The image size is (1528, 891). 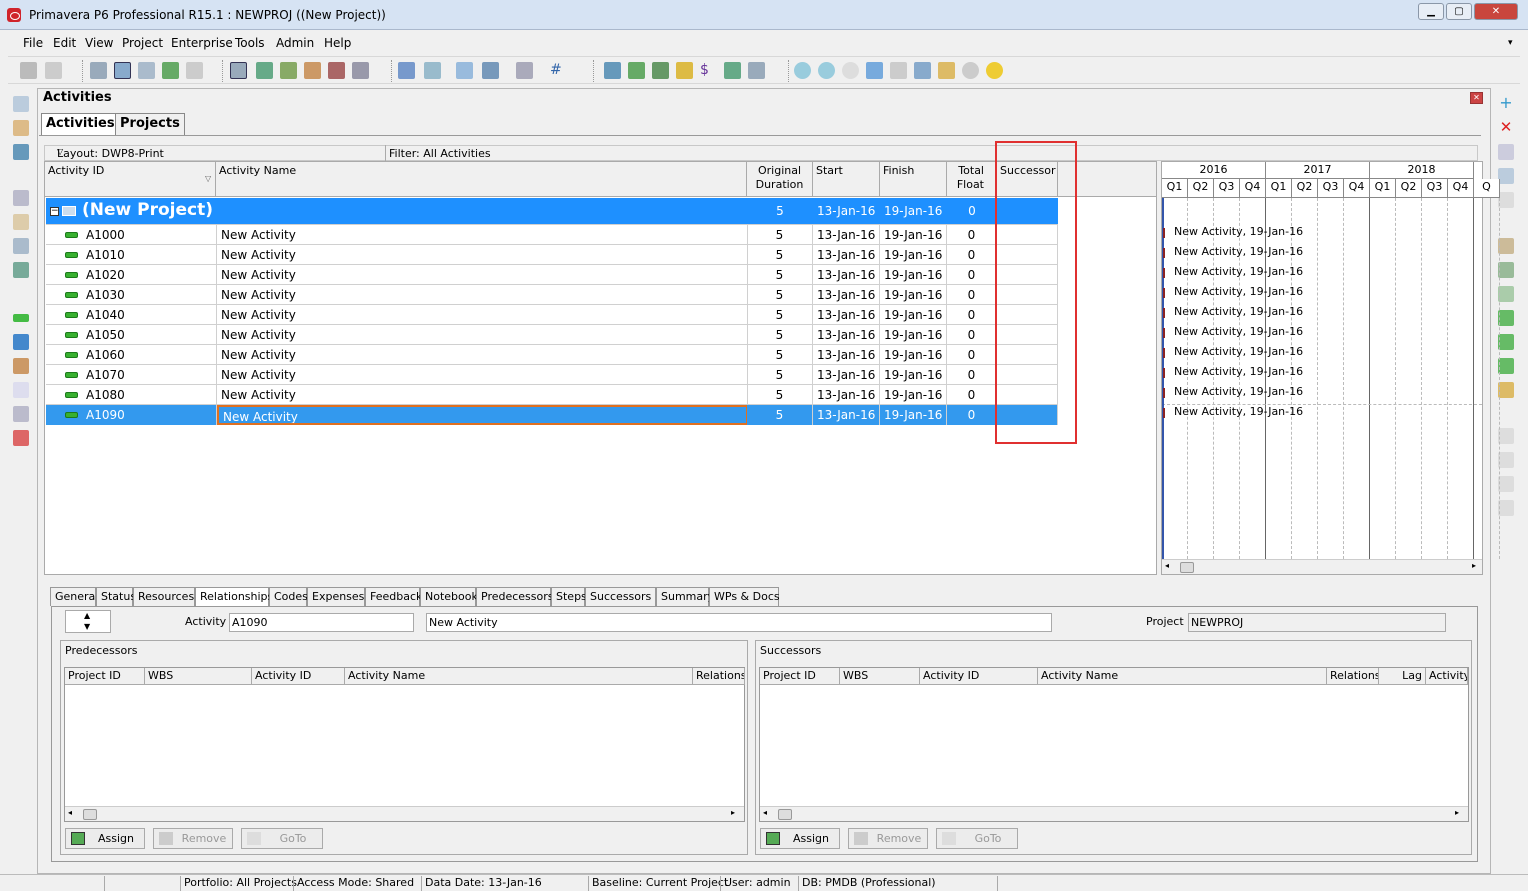 What do you see at coordinates (846, 179) in the screenshot?
I see `col-start: Start` at bounding box center [846, 179].